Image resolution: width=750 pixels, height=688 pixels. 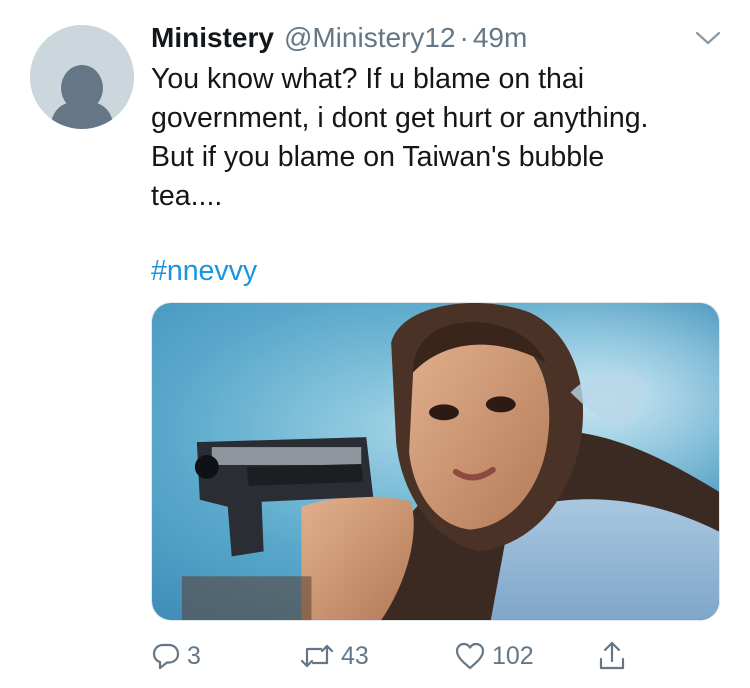 What do you see at coordinates (470, 656) in the screenshot?
I see `heart-icon` at bounding box center [470, 656].